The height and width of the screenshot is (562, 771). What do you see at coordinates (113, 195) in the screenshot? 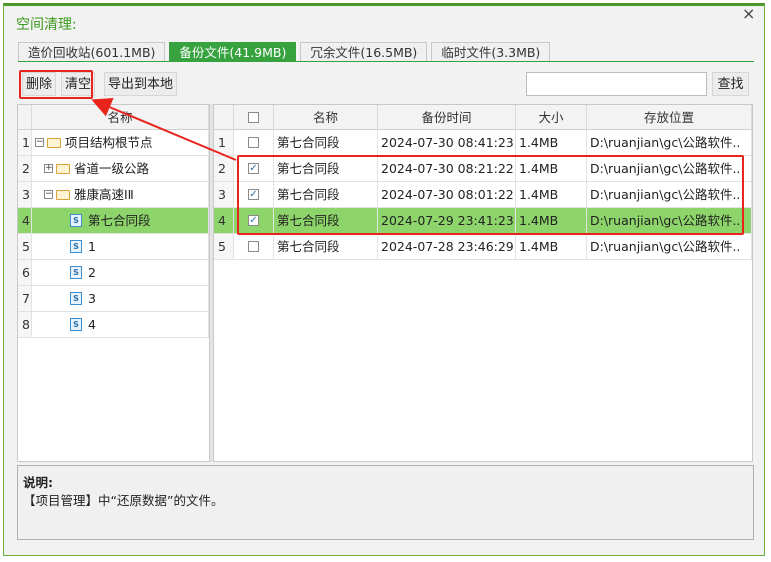
I see `tree-row: 3 − 雅康高速ⅠⅡ` at bounding box center [113, 195].